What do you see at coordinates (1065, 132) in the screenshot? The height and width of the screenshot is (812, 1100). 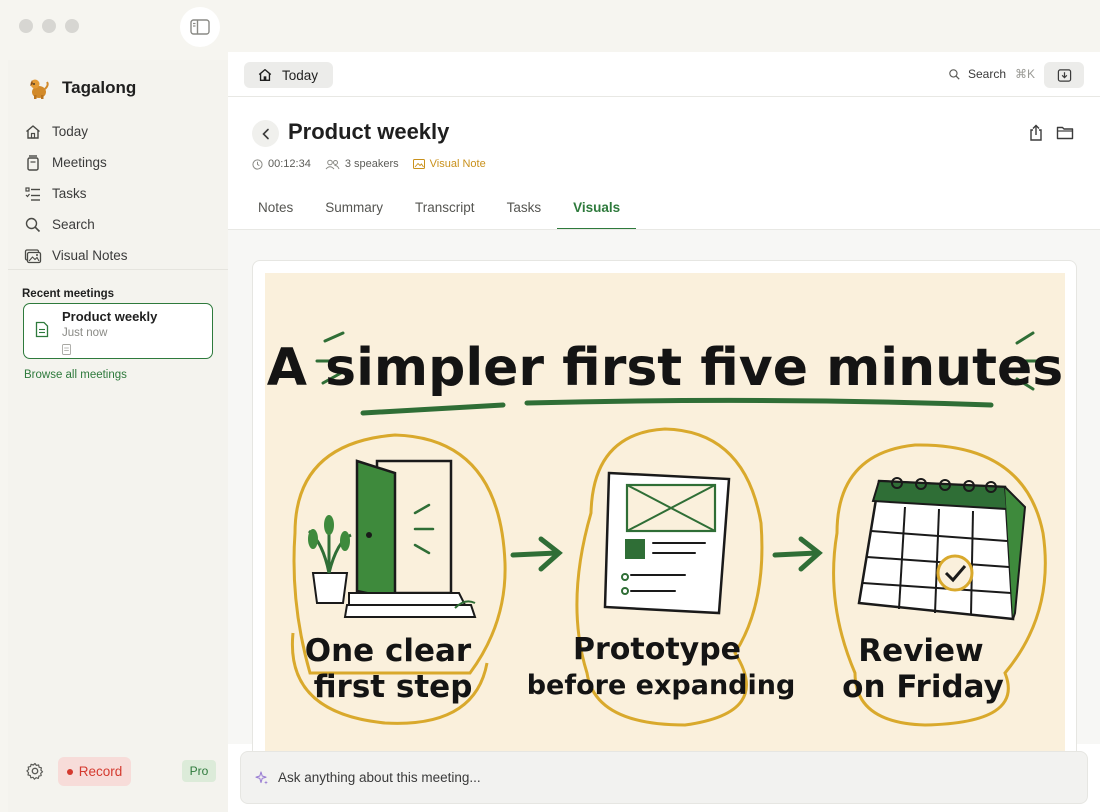 I see `folder-icon` at bounding box center [1065, 132].